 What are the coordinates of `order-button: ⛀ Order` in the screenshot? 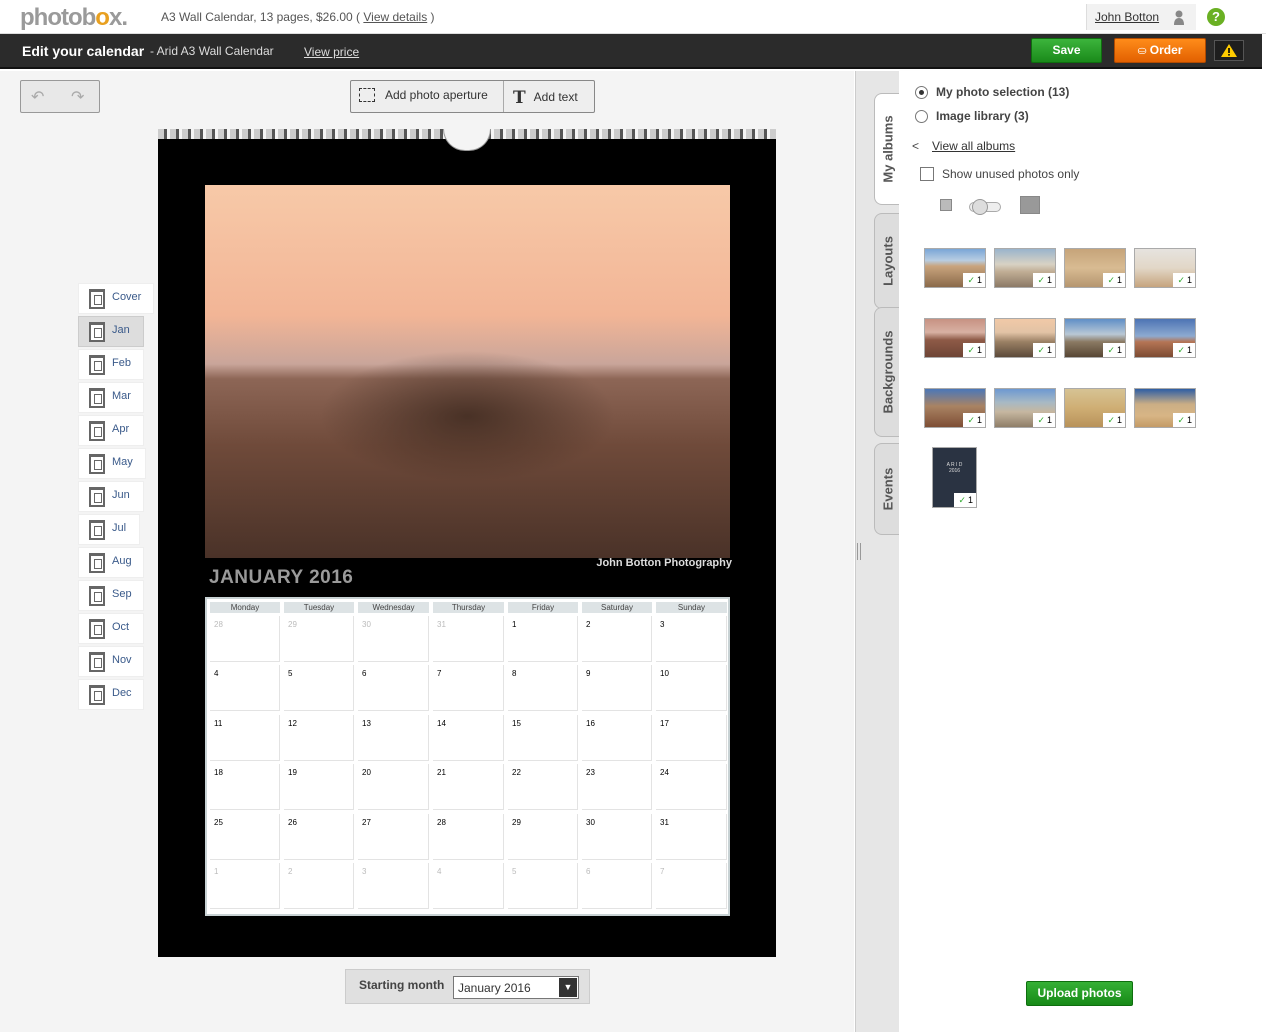 It's located at (1160, 50).